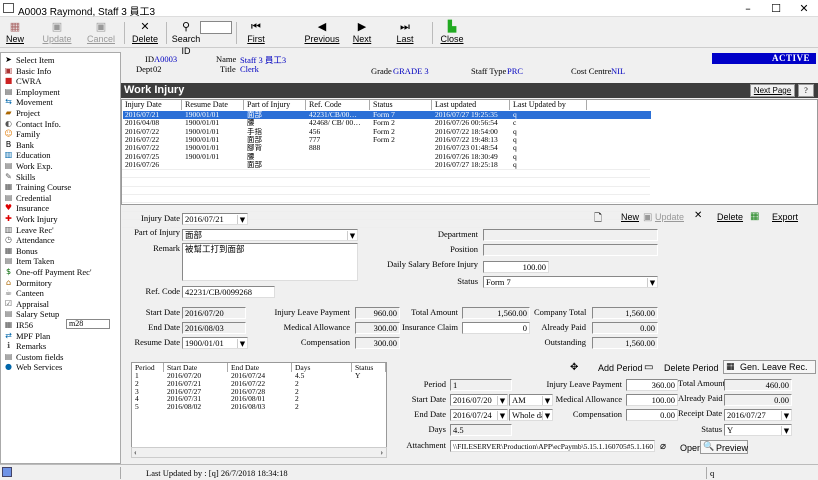  Describe the element at coordinates (152, 165) in the screenshot. I see `grid-cell: 2016/07/26` at that location.